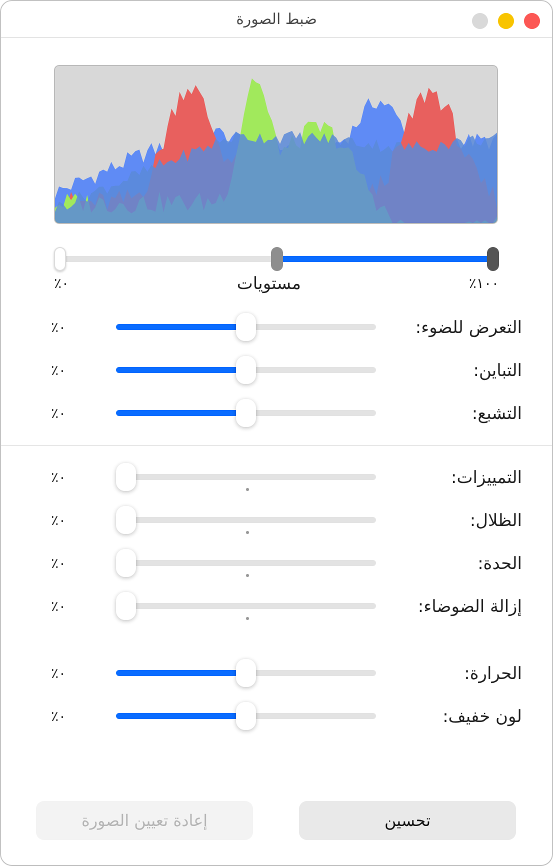 The image size is (553, 868). I want to click on slider-label: الحرارة:, so click(492, 674).